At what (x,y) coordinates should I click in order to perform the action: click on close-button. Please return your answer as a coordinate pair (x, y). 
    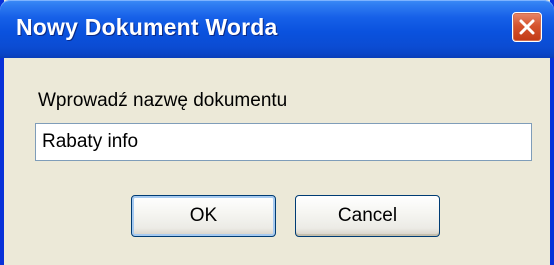
    Looking at the image, I should click on (527, 27).